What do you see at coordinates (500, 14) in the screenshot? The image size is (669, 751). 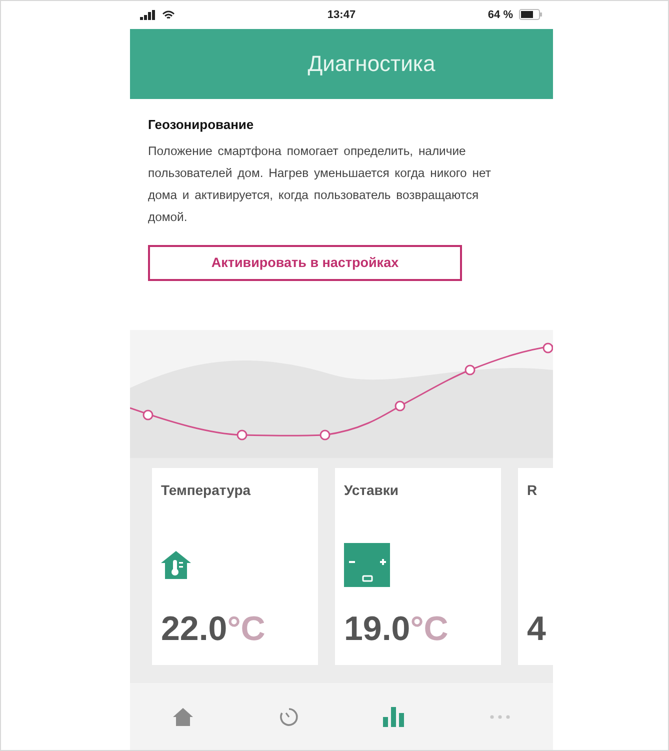 I see `battery-percent: 64 %` at bounding box center [500, 14].